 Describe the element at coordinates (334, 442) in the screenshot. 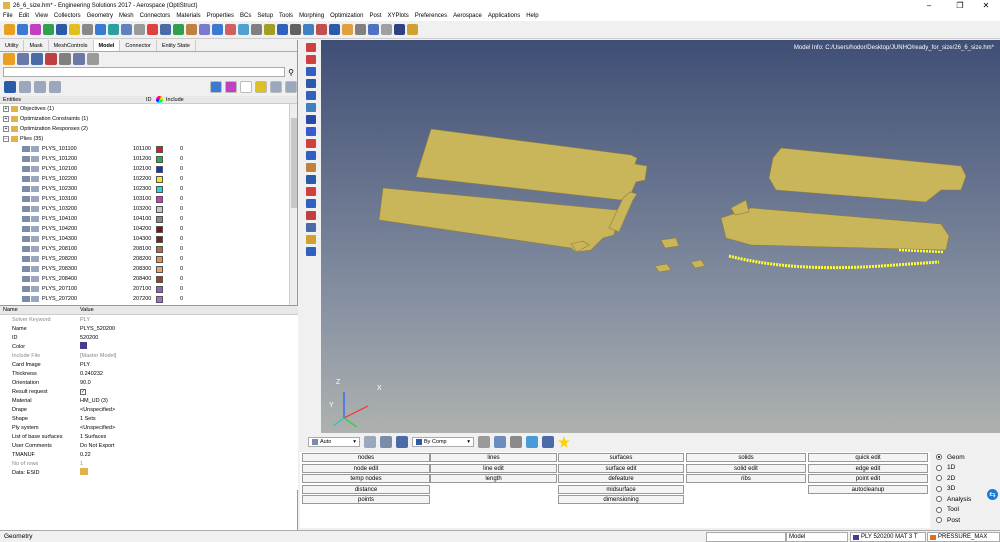

I see `auto-dropdown: Auto ▾` at that location.